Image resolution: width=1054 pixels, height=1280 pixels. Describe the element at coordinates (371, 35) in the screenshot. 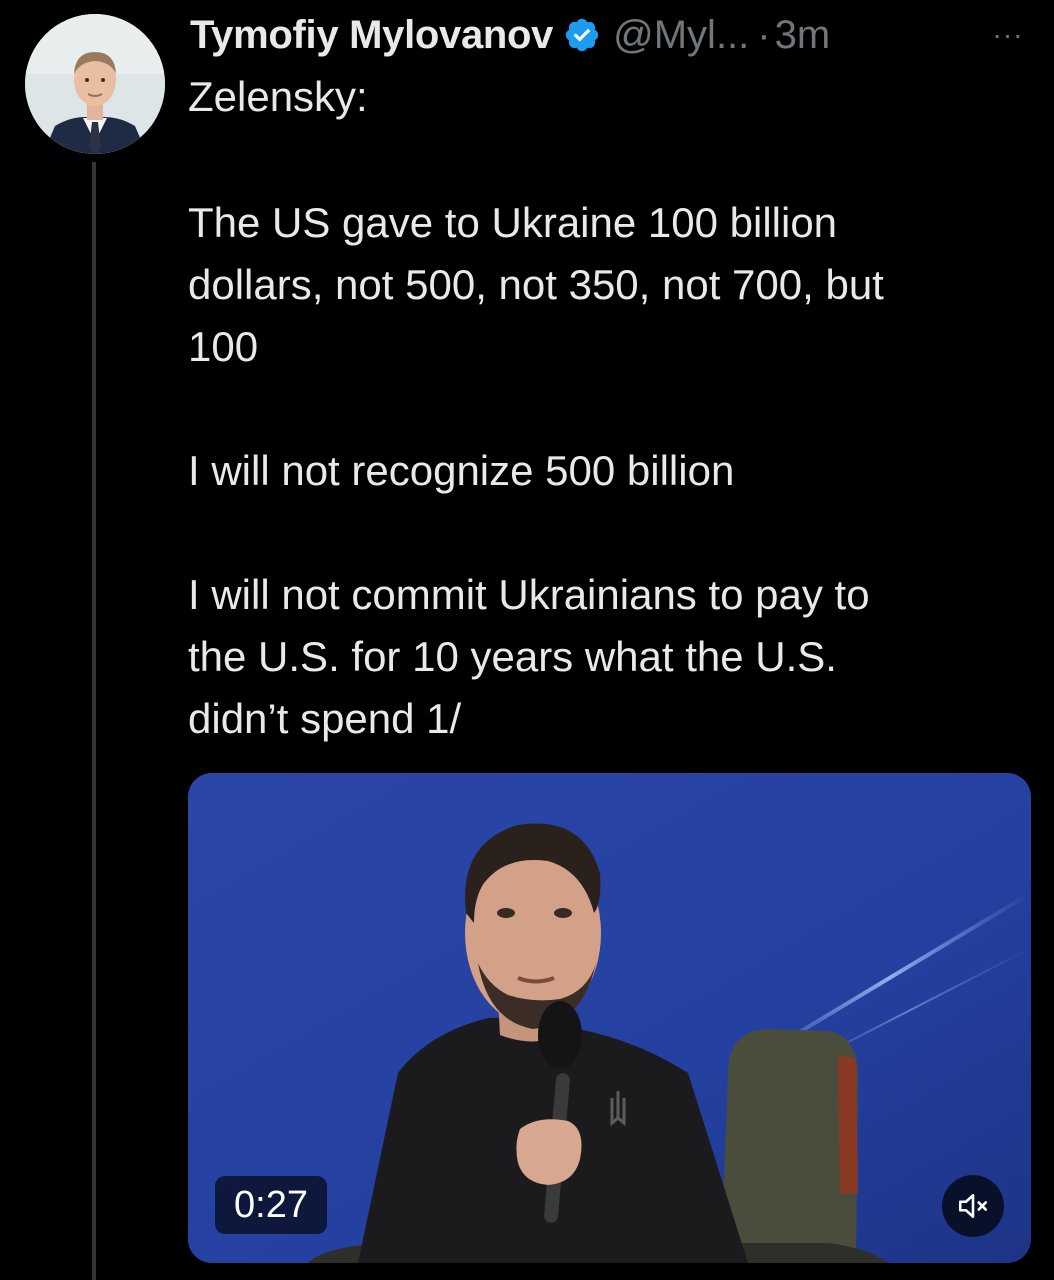

I see `author-name: Tymofiy Mylovanov` at that location.